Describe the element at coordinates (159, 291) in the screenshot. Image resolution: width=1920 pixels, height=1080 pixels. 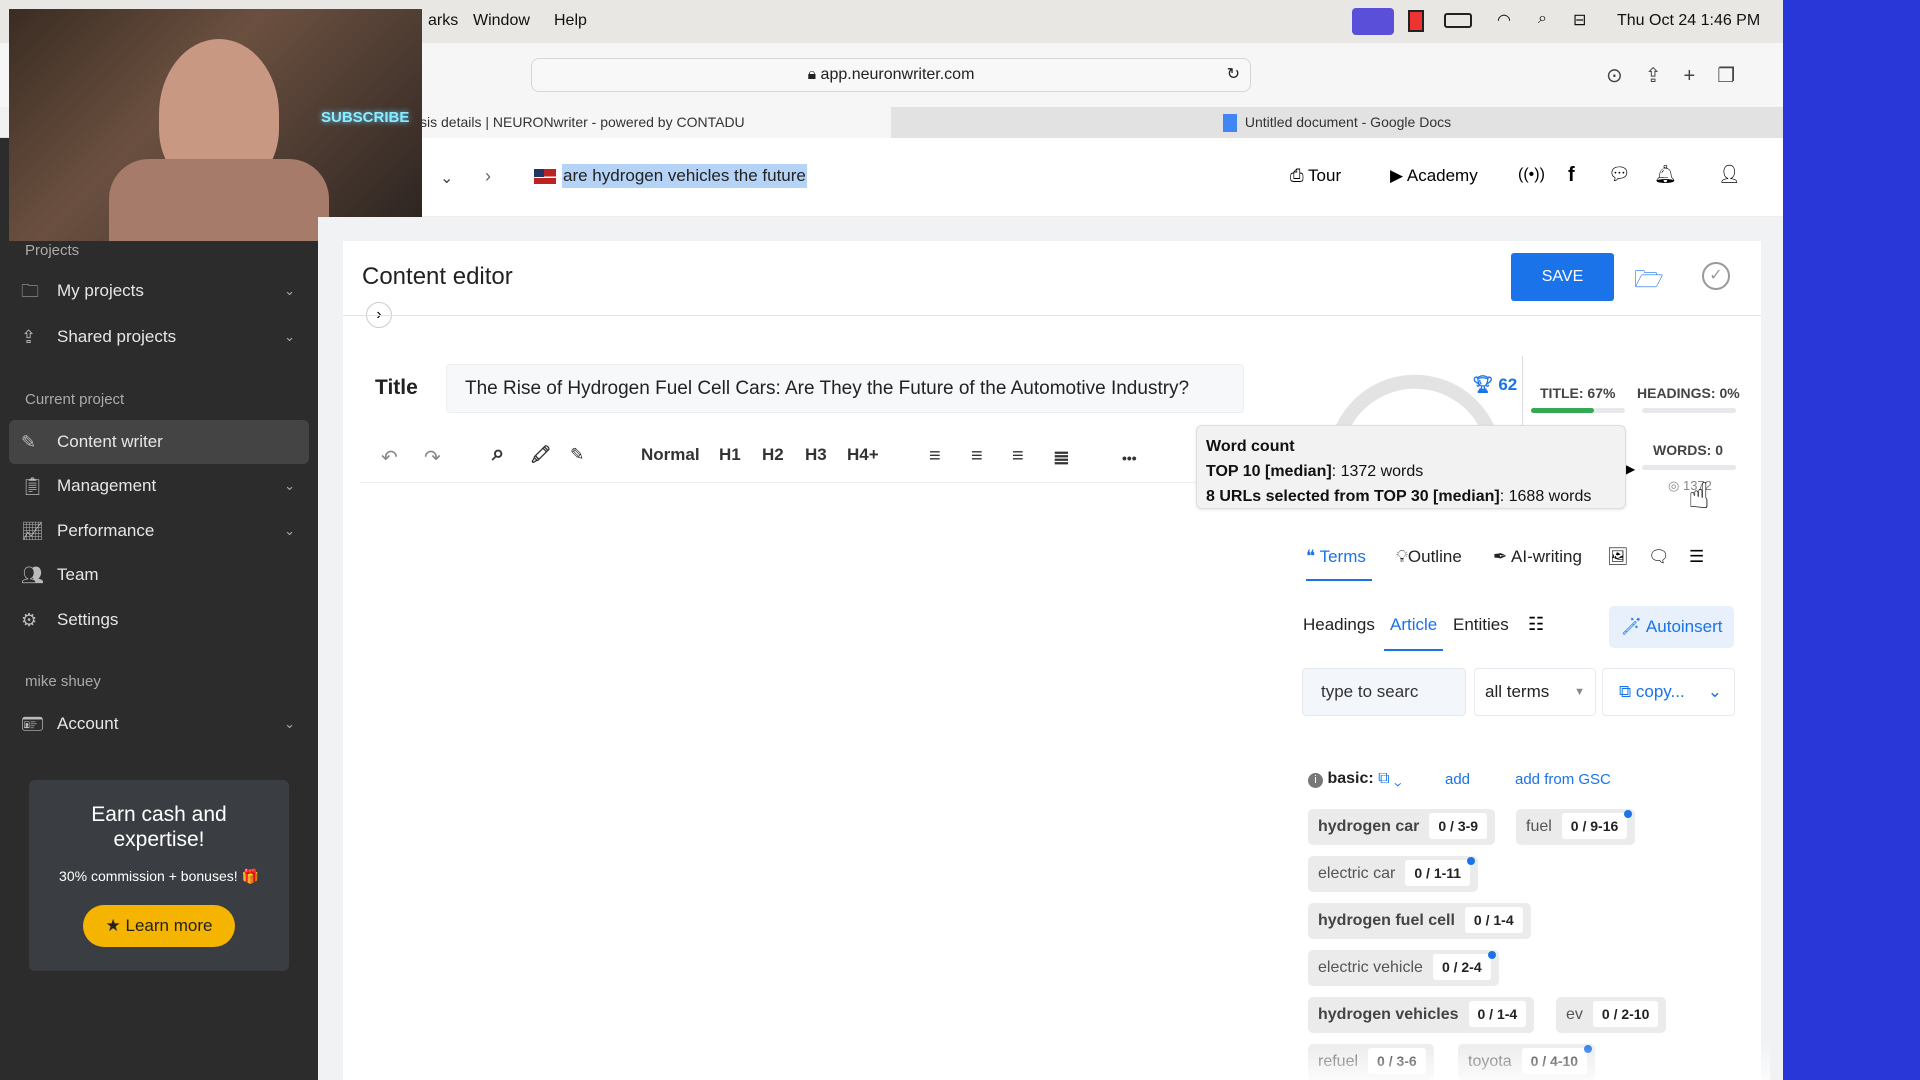
I see `sidebar-item-my-projects: 🗀 My projects ⌄` at that location.